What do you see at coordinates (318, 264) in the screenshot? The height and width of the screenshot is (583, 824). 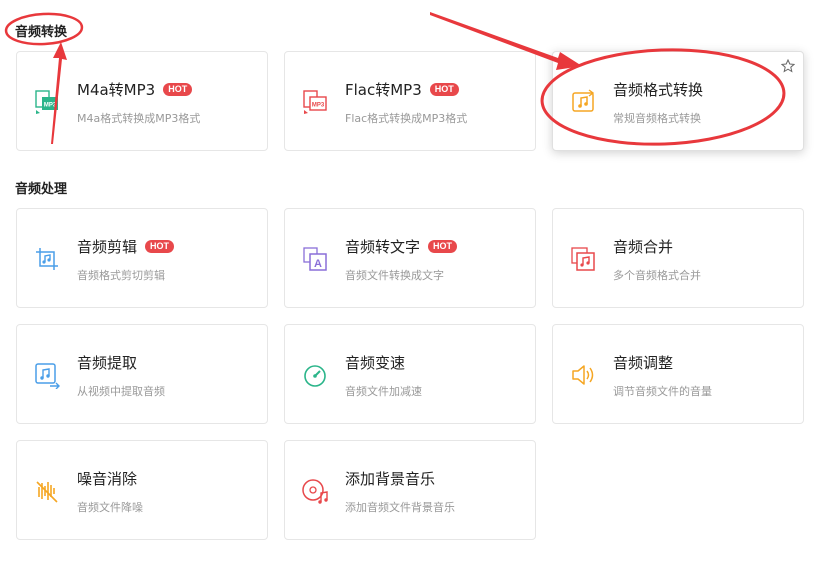 I see `svg-text: A` at bounding box center [318, 264].